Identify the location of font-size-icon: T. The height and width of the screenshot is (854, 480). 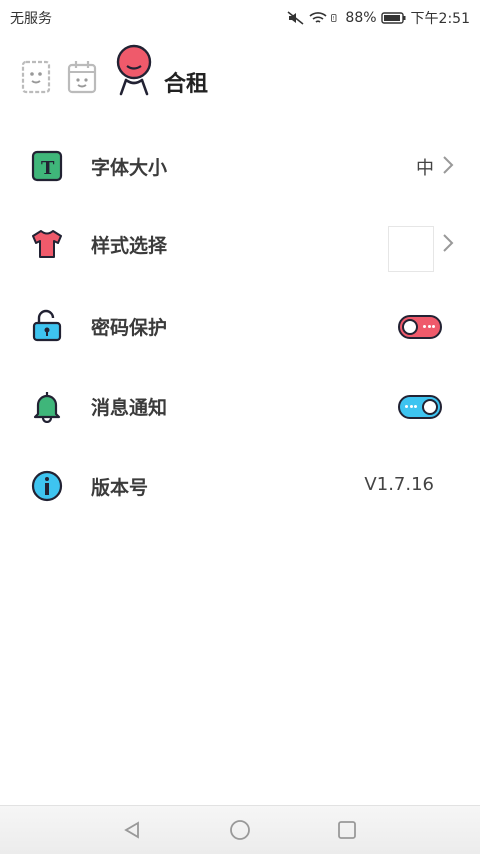
(47, 166).